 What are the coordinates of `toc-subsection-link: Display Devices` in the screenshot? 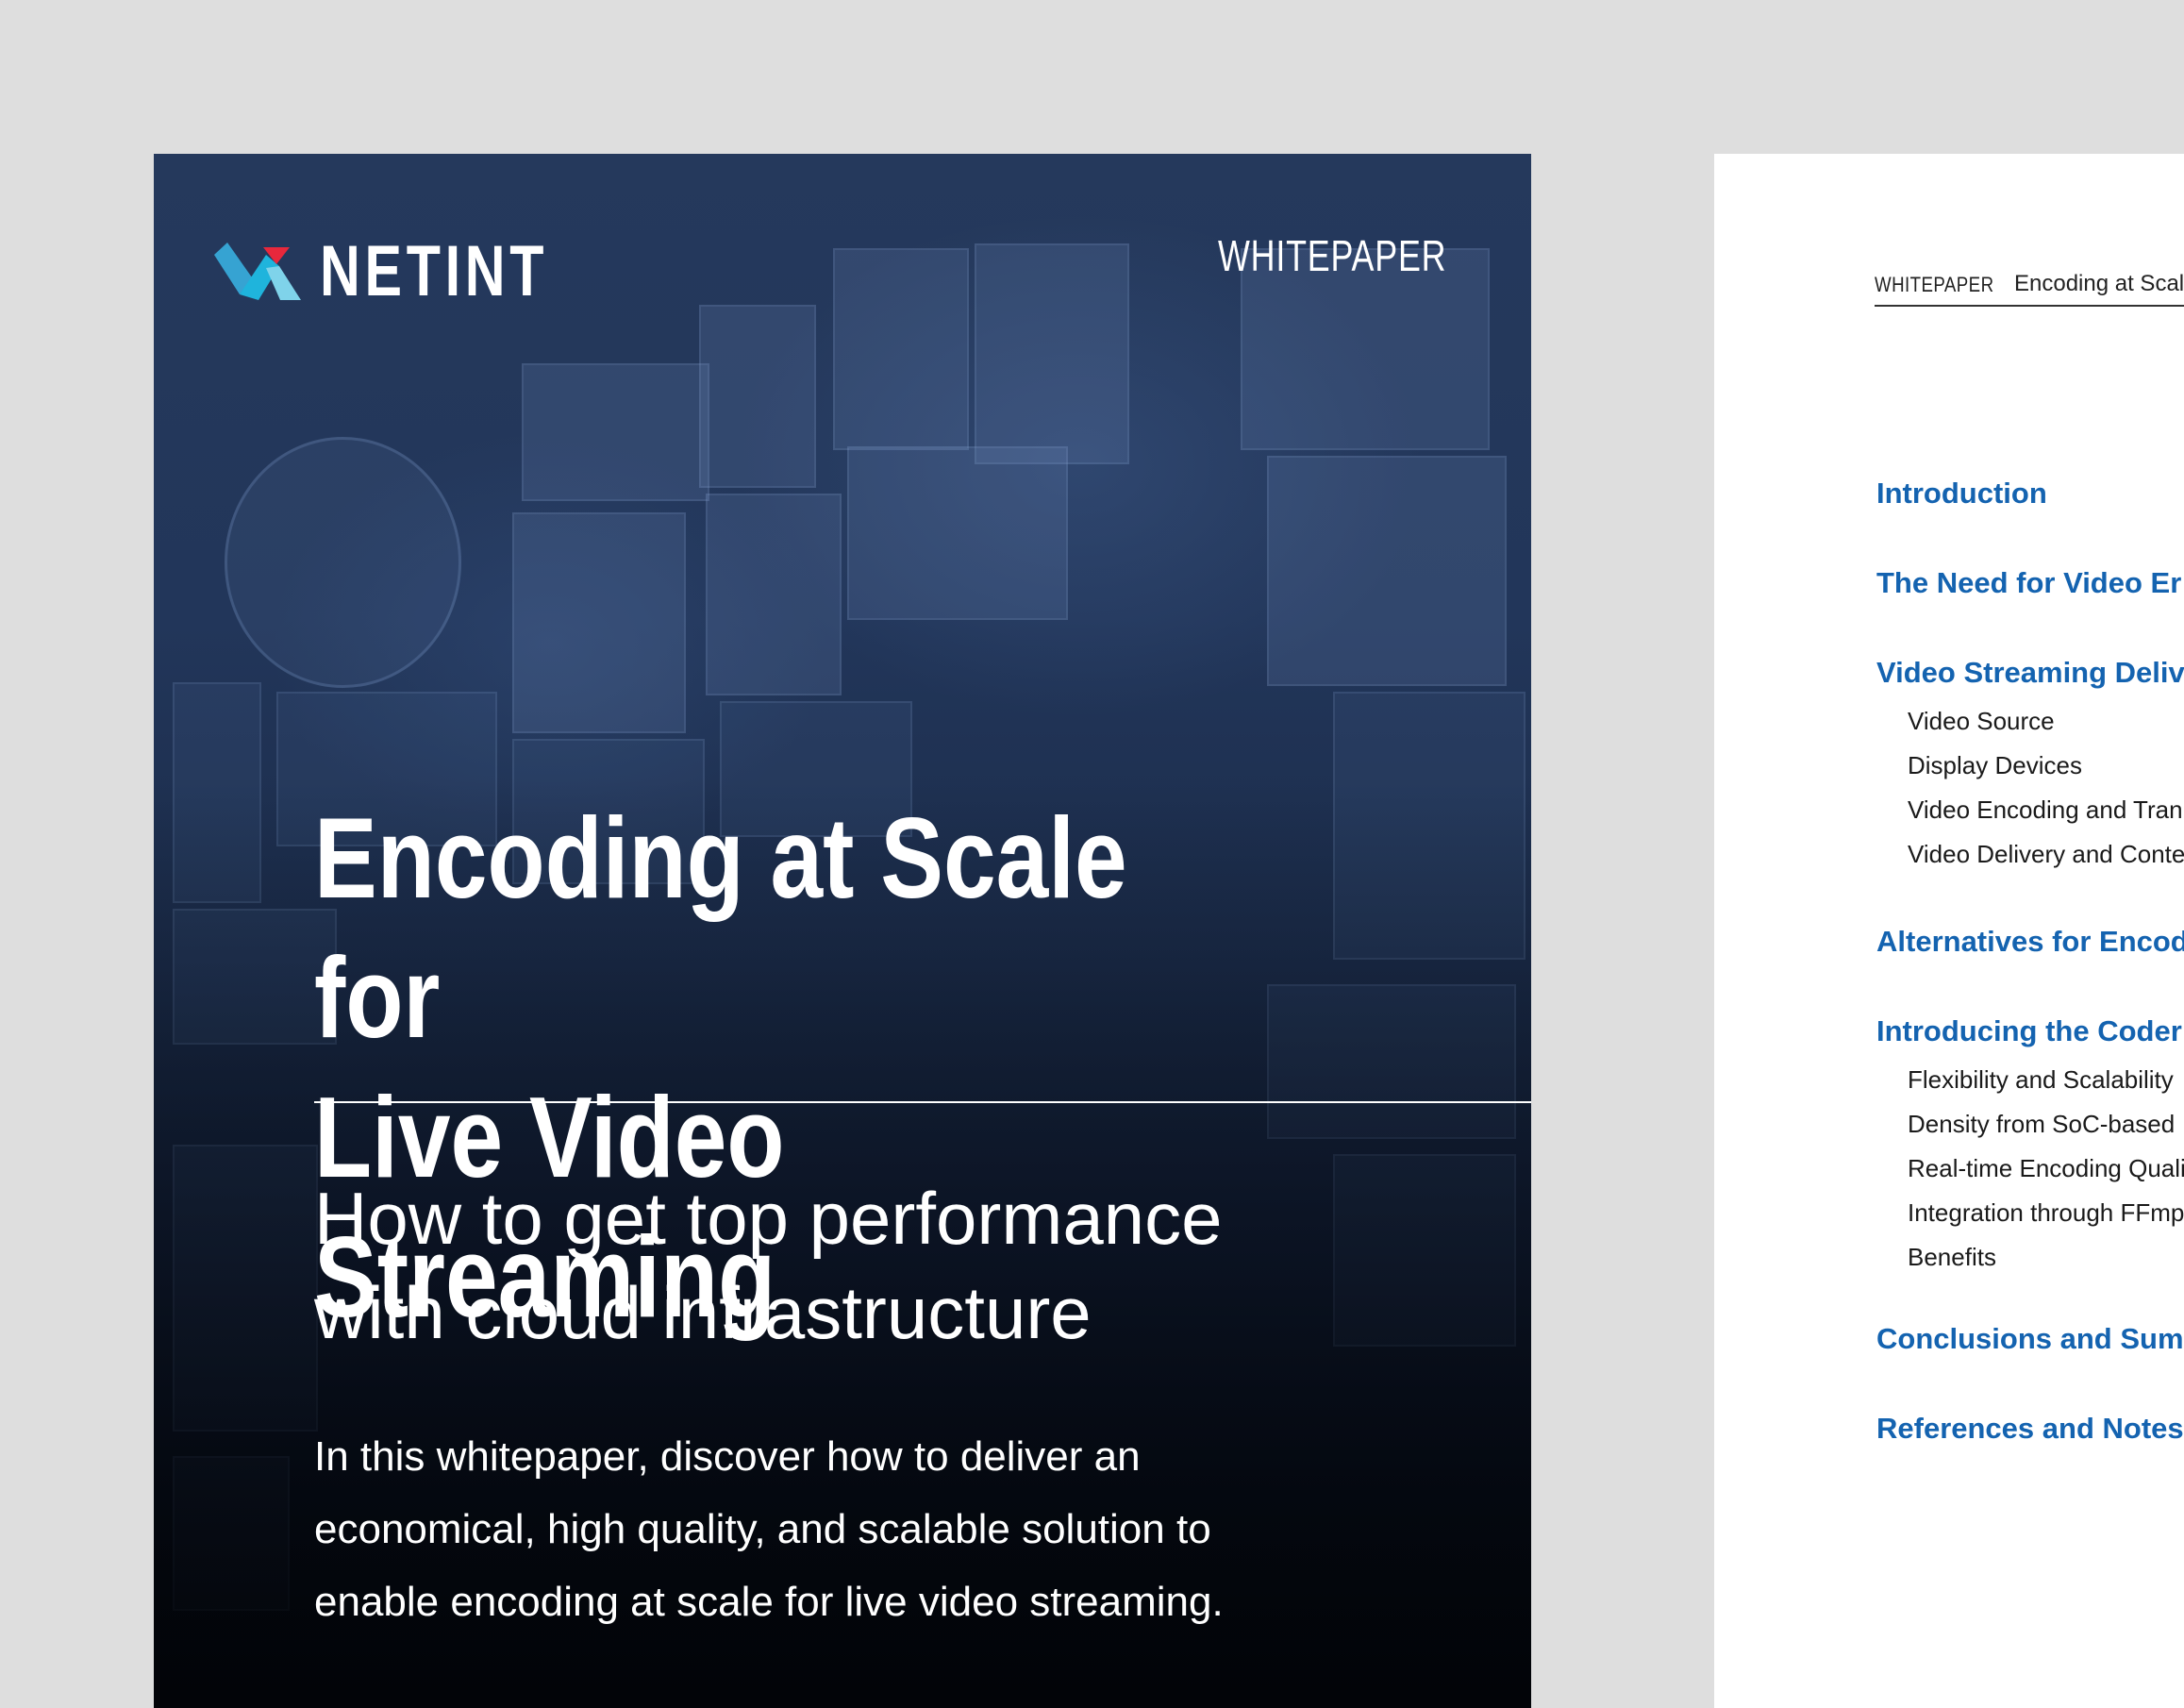 It's located at (1995, 765).